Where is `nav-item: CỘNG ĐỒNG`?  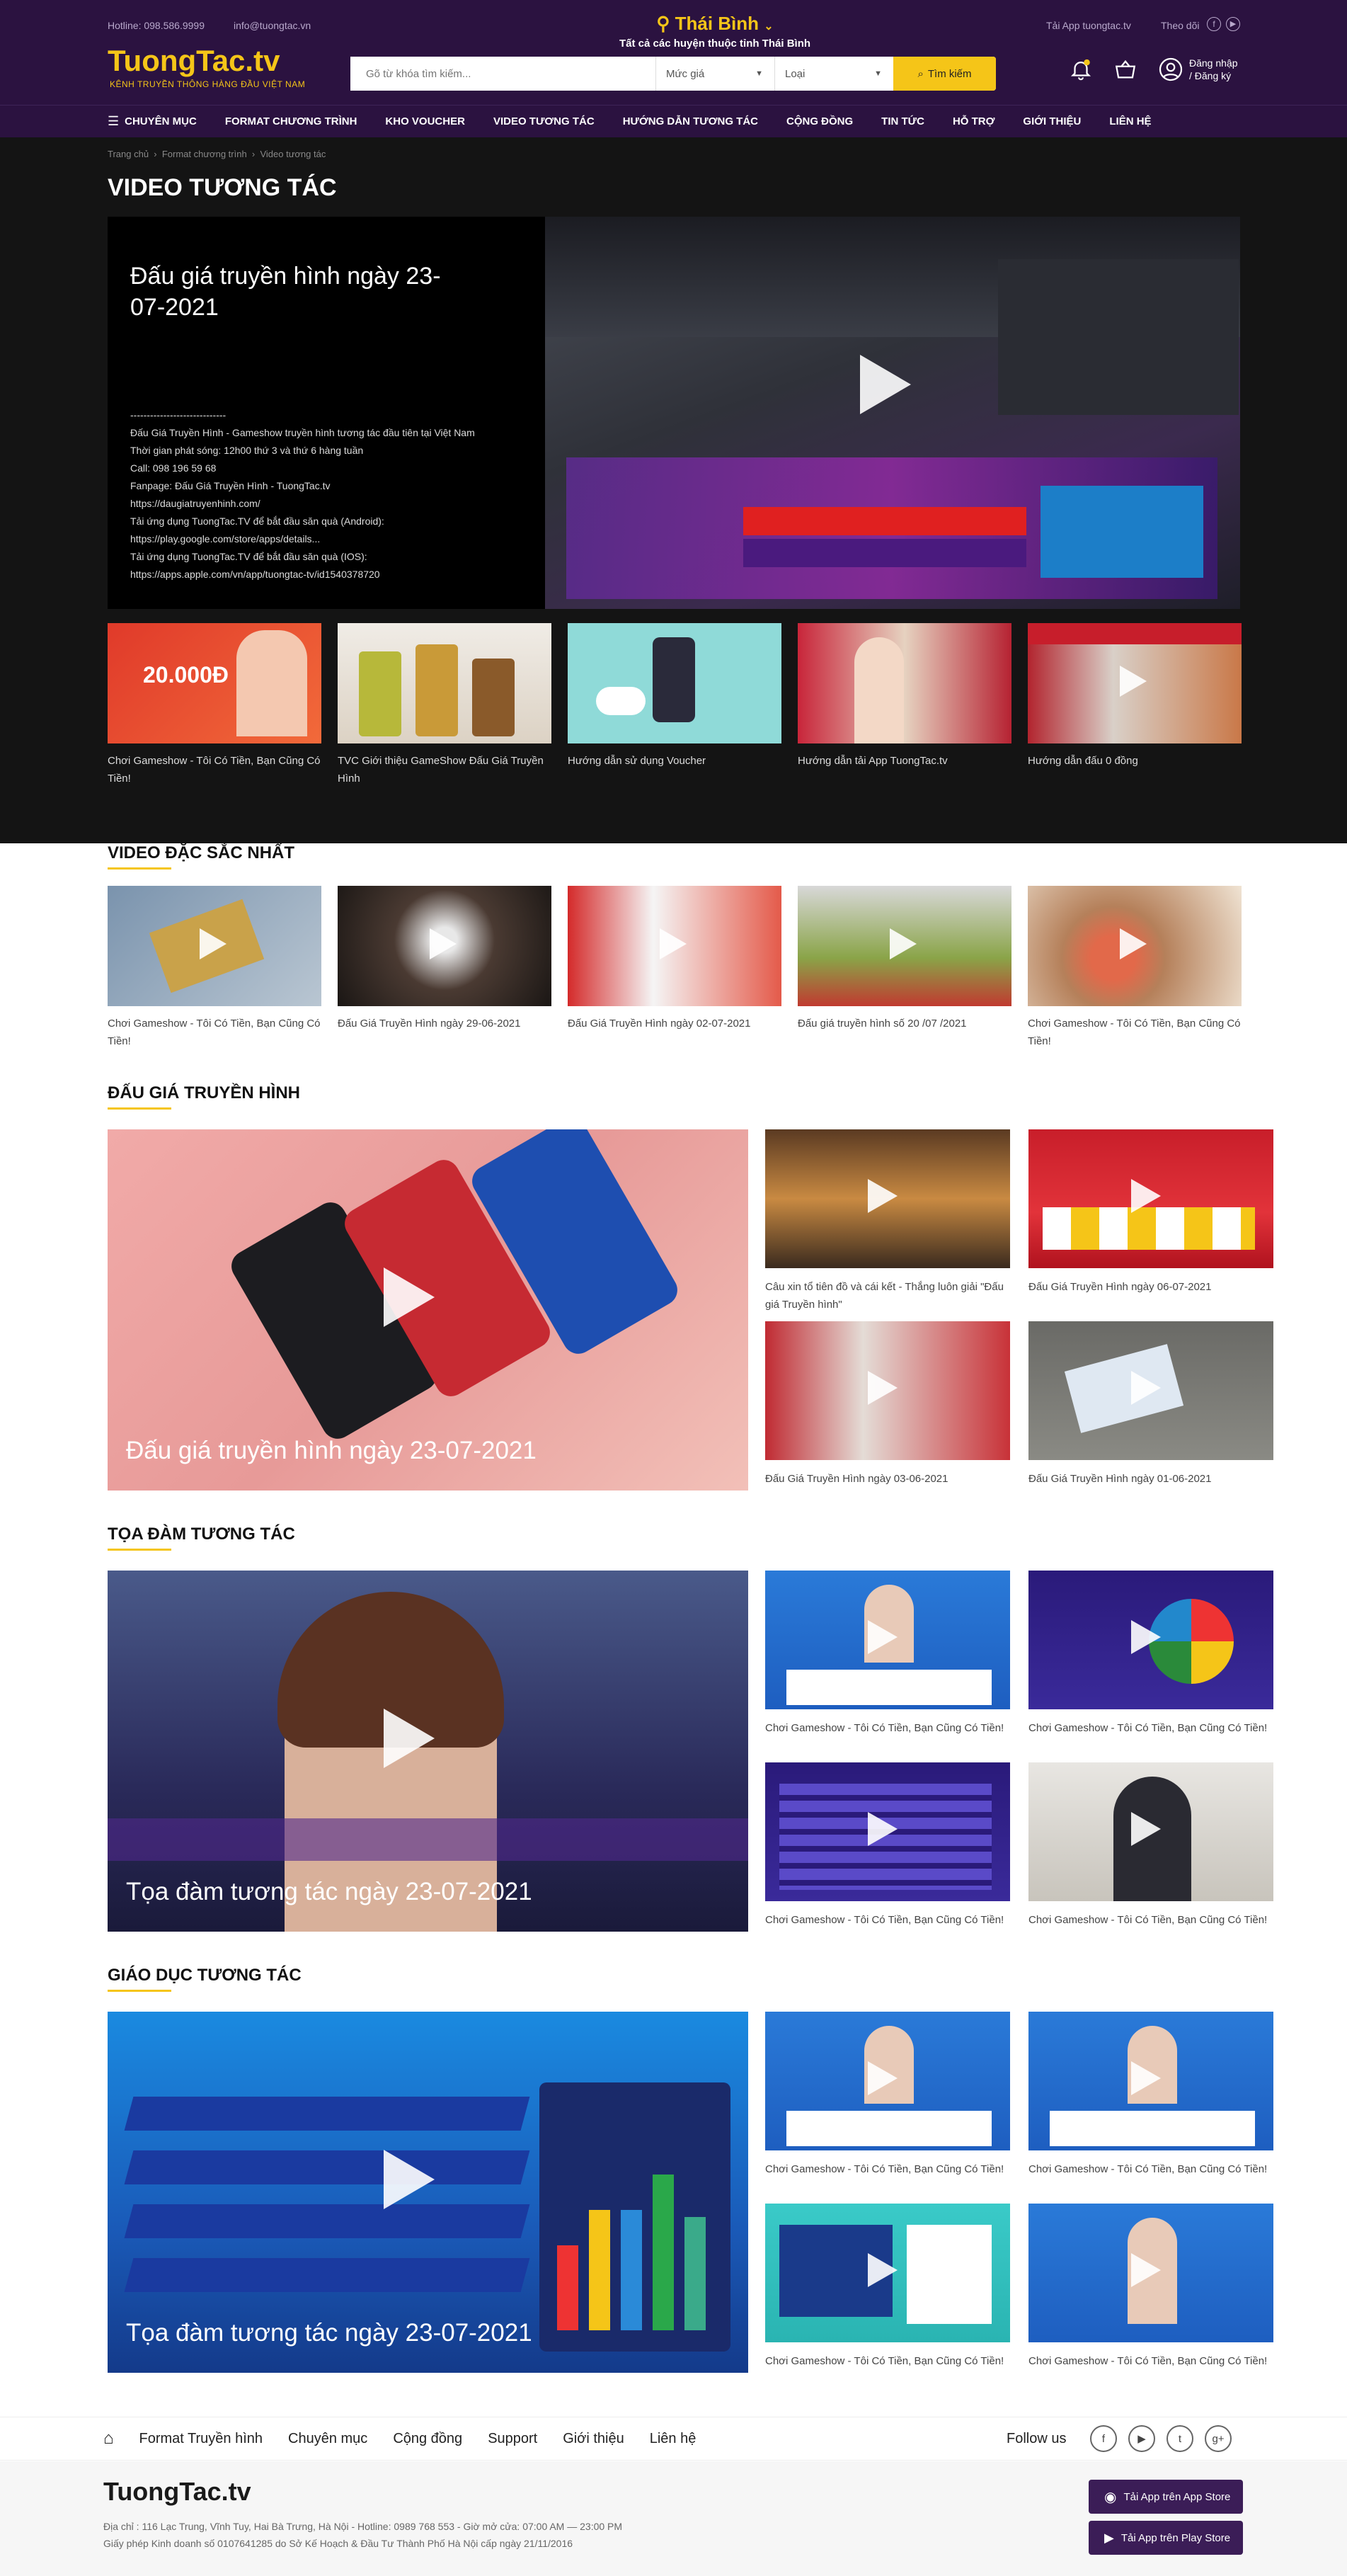
nav-item: CỘNG ĐỒNG is located at coordinates (819, 121).